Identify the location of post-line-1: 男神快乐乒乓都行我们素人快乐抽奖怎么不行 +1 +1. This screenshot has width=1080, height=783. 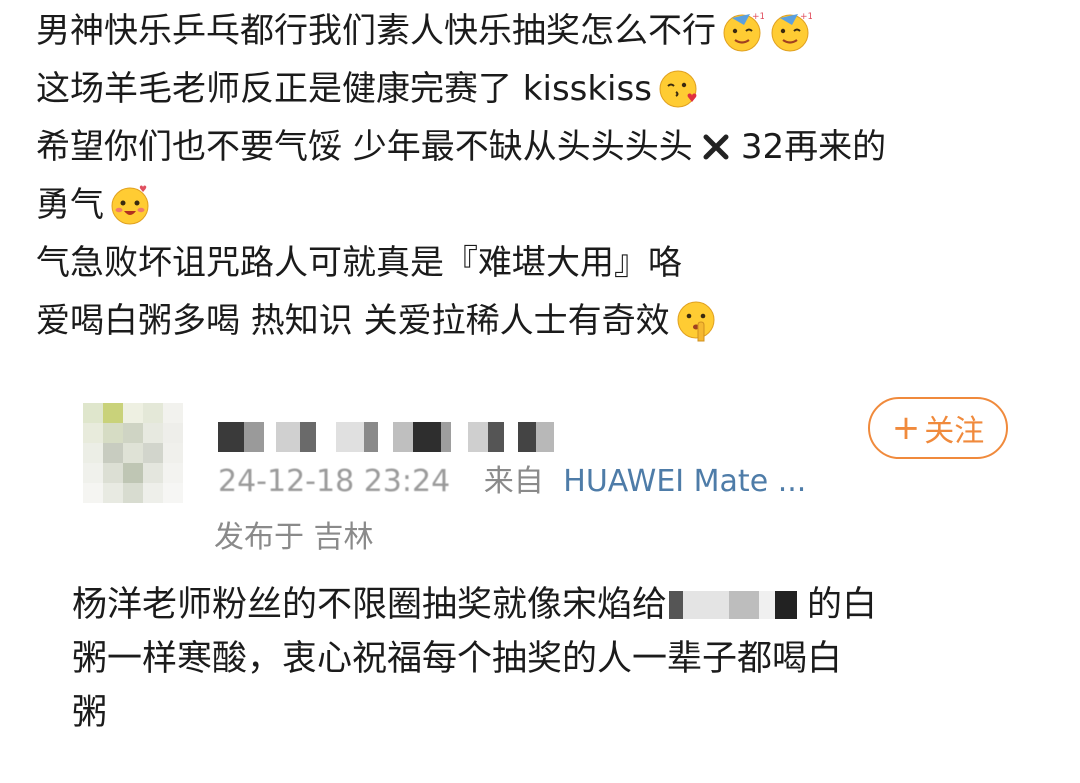
(551, 31).